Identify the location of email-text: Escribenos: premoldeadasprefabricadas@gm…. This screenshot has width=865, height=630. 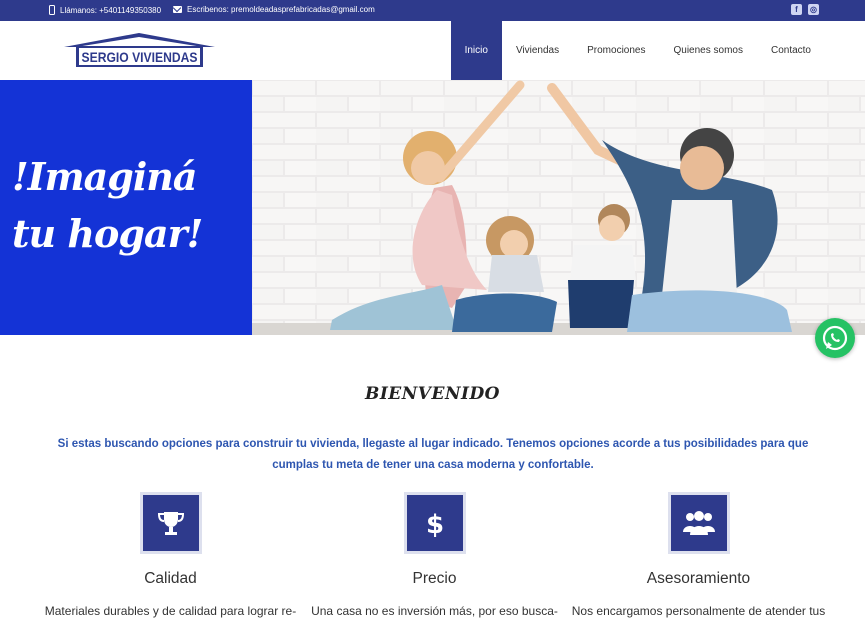
(281, 9).